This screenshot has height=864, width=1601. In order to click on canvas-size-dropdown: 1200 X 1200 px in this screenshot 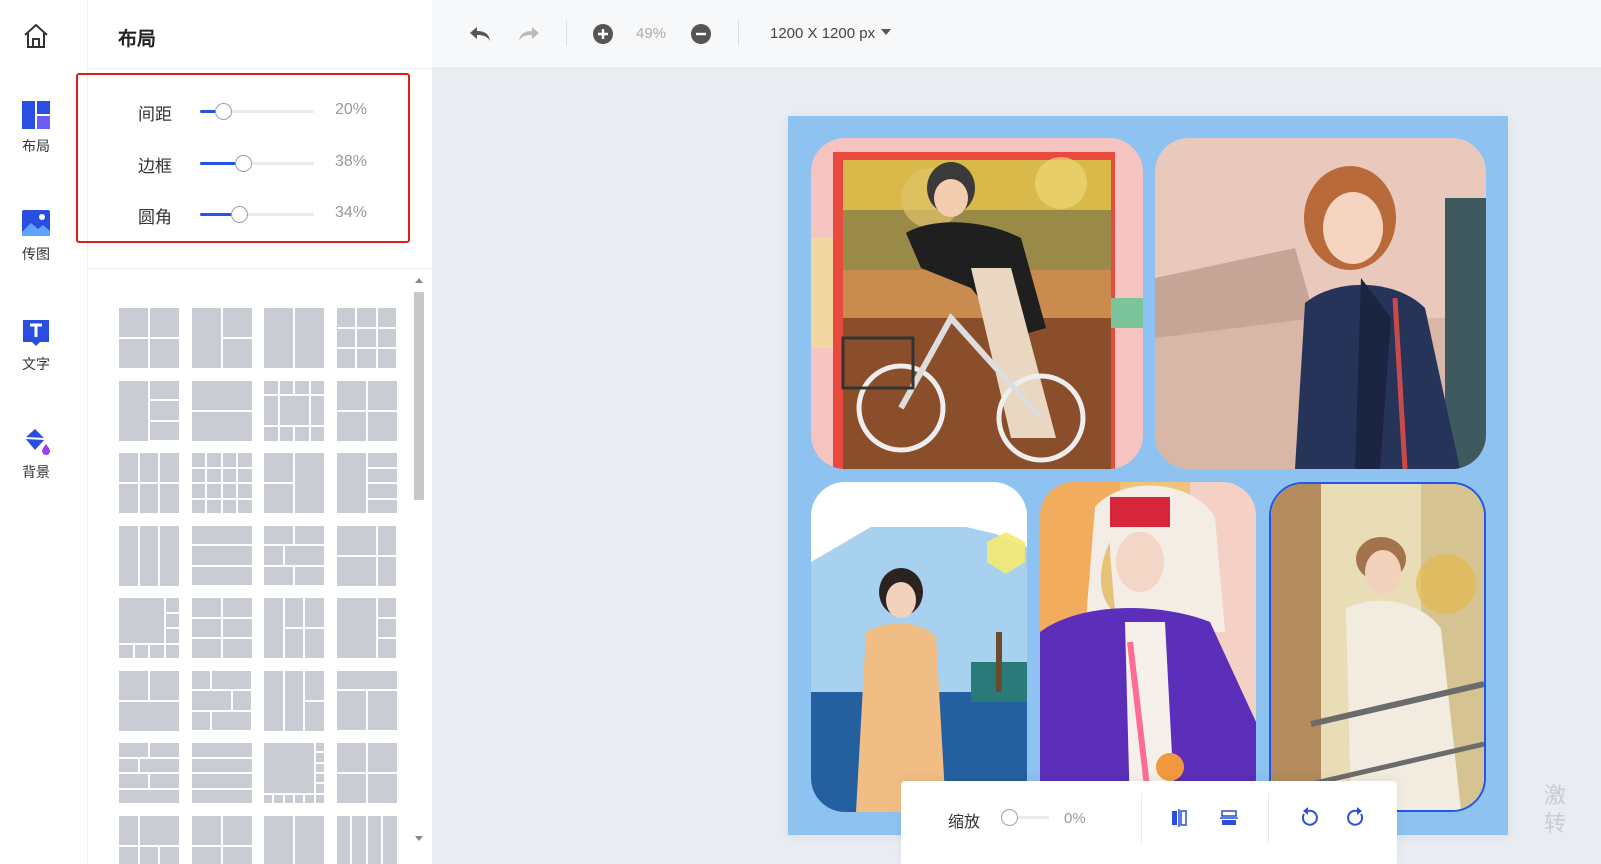, I will do `click(831, 33)`.